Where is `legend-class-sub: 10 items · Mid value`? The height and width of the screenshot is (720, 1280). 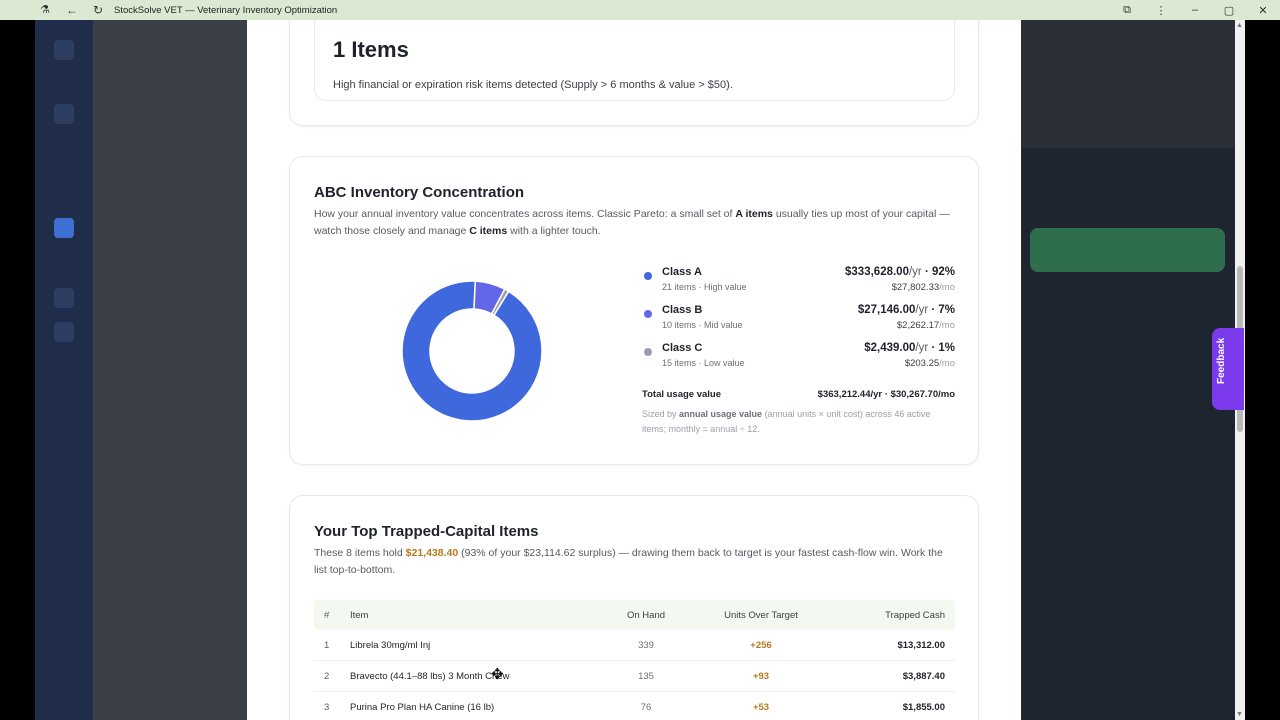
legend-class-sub: 10 items · Mid value is located at coordinates (702, 325).